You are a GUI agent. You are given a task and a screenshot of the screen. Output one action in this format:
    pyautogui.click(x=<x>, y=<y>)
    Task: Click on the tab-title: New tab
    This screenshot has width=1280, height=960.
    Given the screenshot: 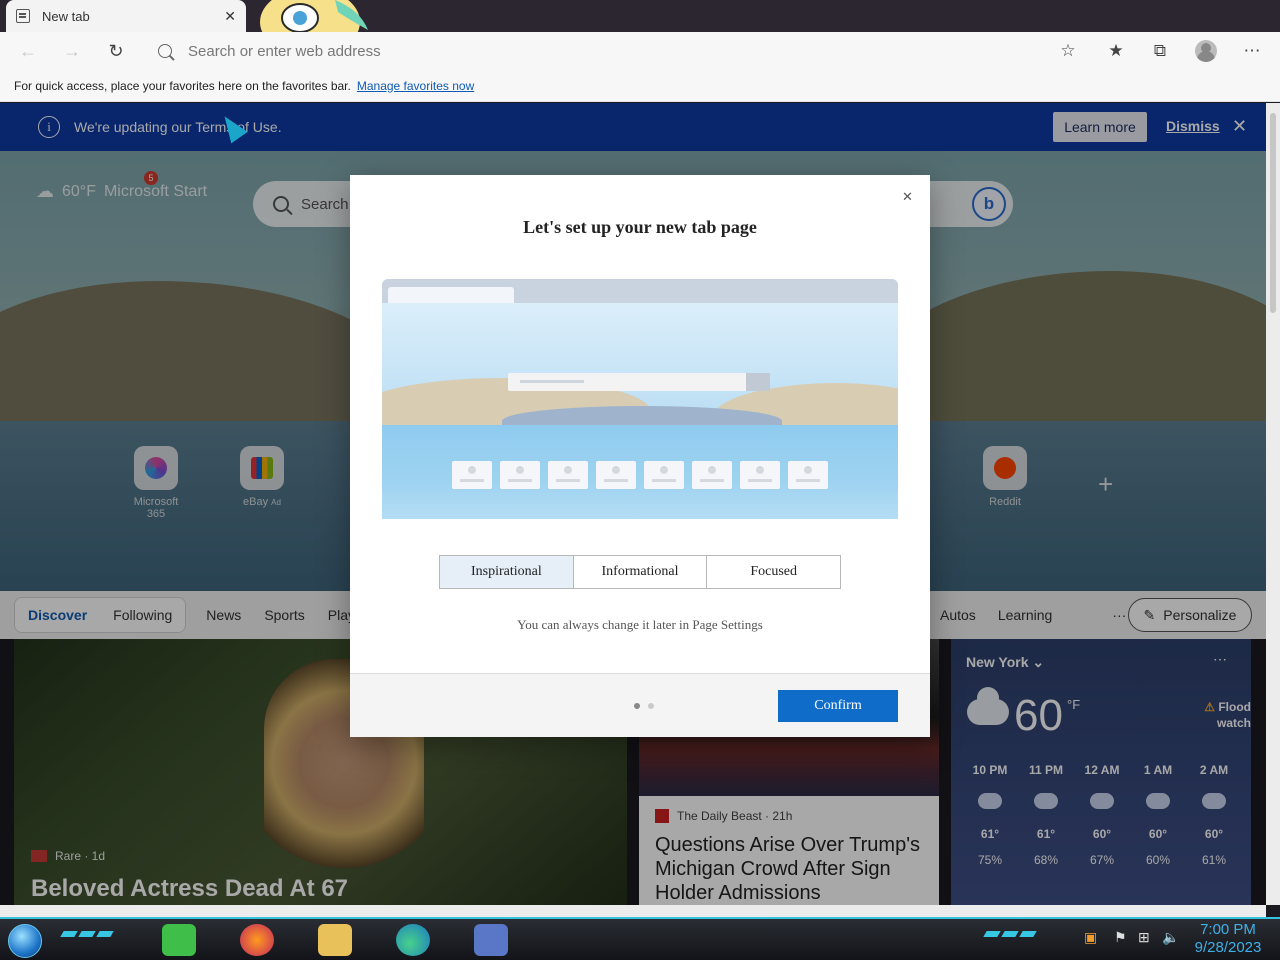 What is the action you would take?
    pyautogui.click(x=66, y=16)
    